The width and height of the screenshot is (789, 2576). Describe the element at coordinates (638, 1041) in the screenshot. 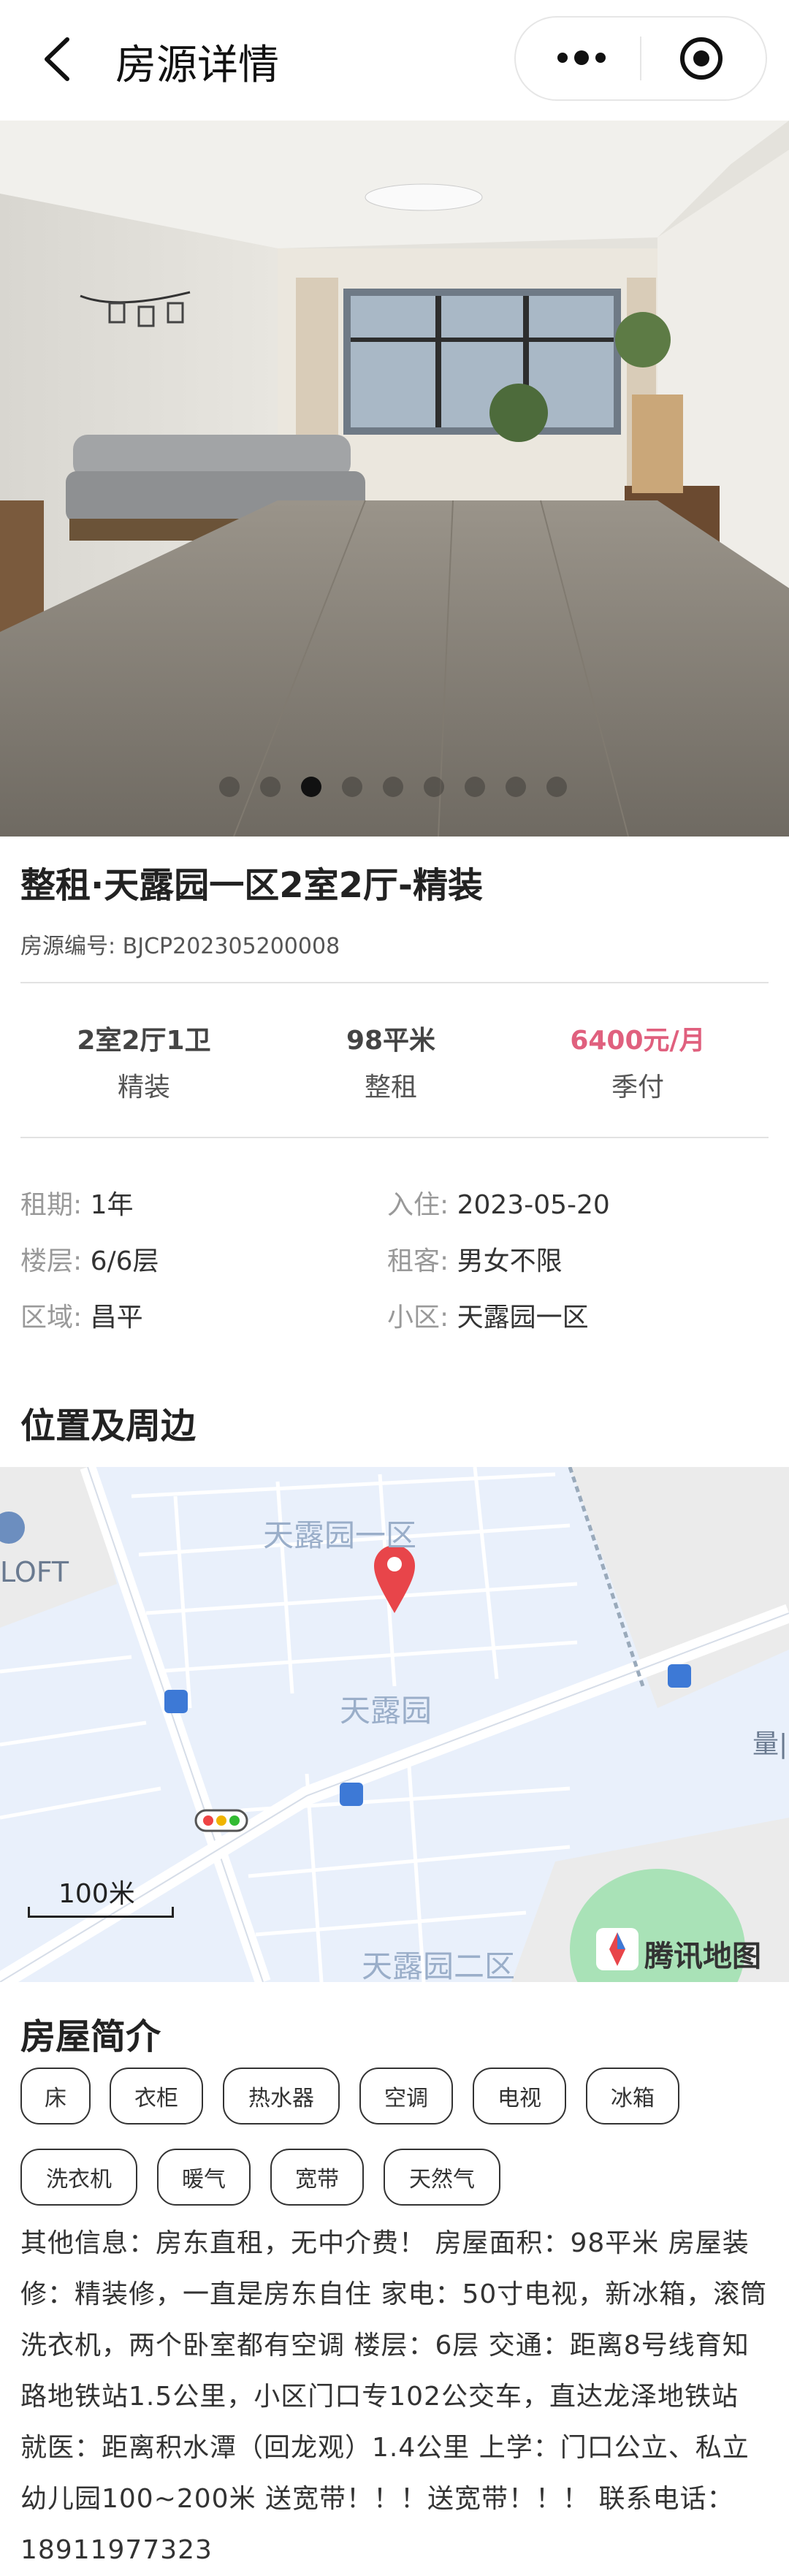

I see `price-value: 6400元/月` at that location.